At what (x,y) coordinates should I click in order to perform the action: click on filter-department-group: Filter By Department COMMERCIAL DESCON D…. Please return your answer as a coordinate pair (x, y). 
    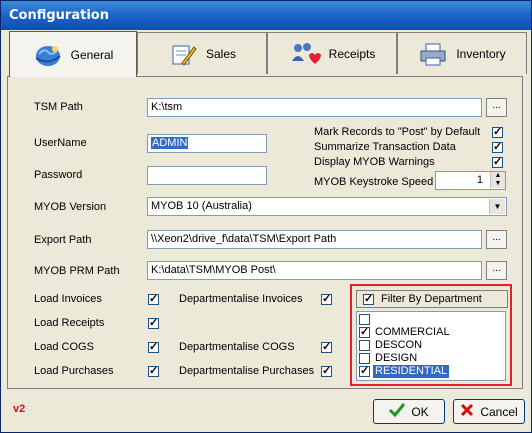
    Looking at the image, I should click on (431, 335).